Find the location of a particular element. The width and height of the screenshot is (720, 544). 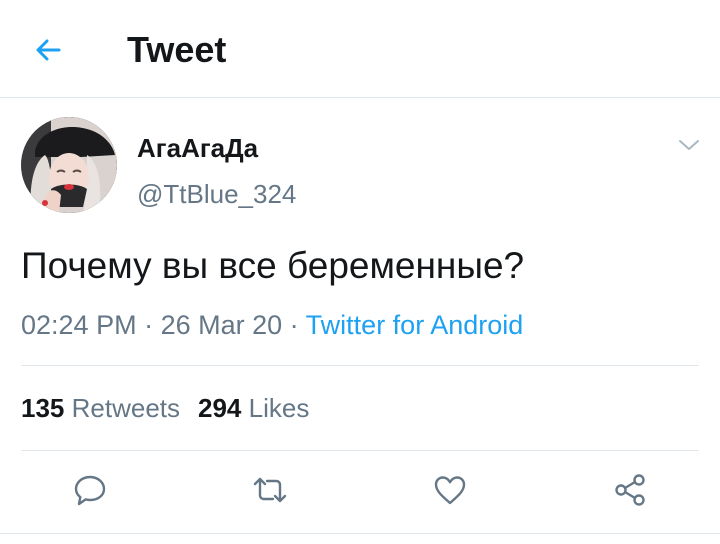

tweet-text: Почему вы все беременные? is located at coordinates (273, 265).